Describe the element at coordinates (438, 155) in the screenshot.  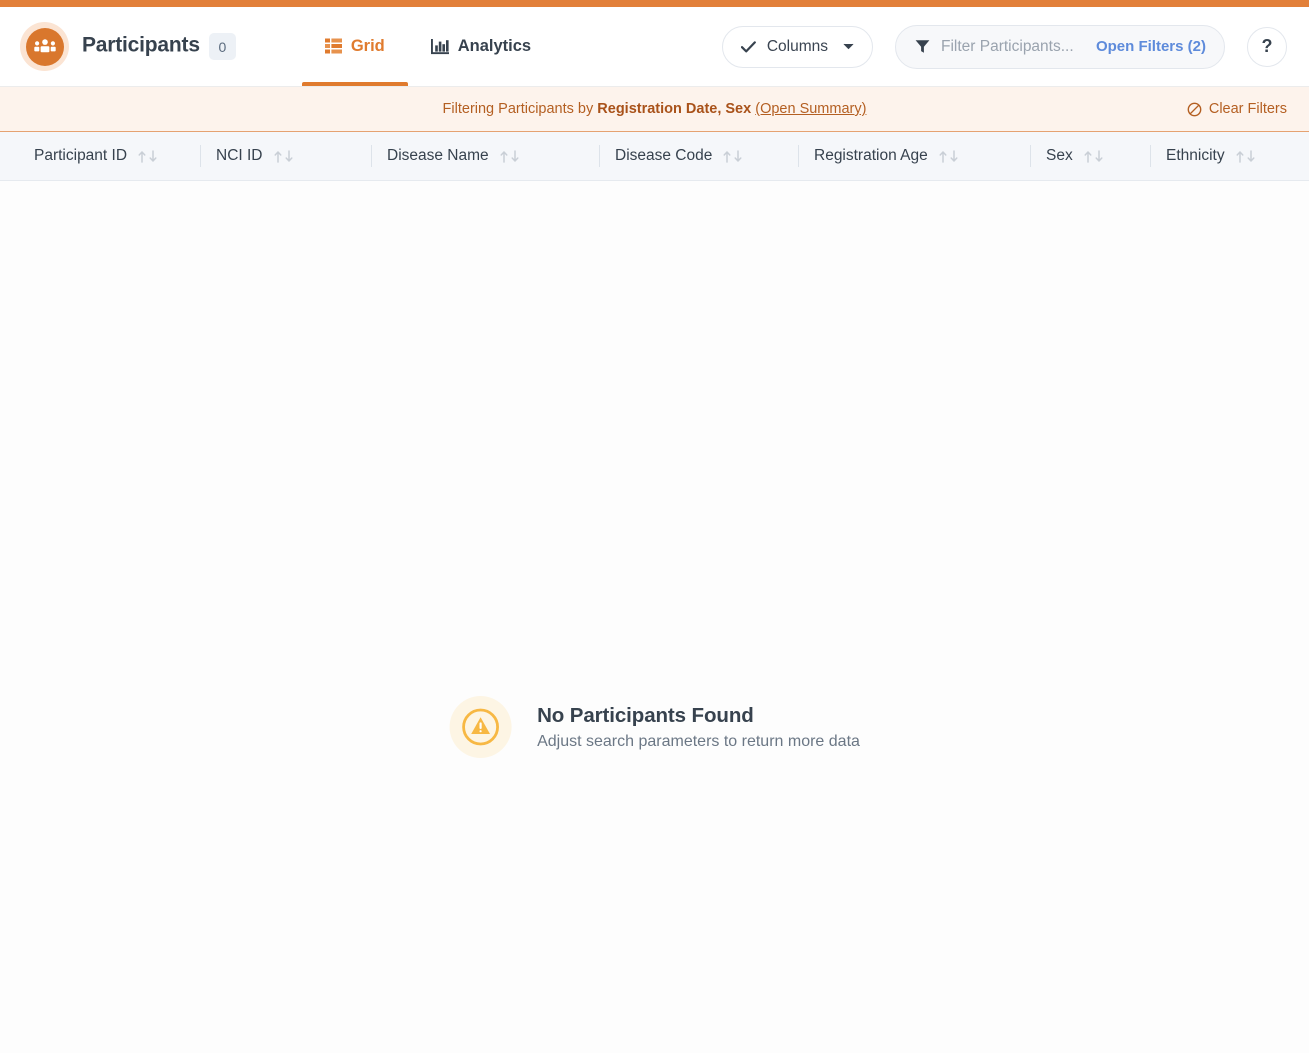
I see `column-header-label: Disease Name` at that location.